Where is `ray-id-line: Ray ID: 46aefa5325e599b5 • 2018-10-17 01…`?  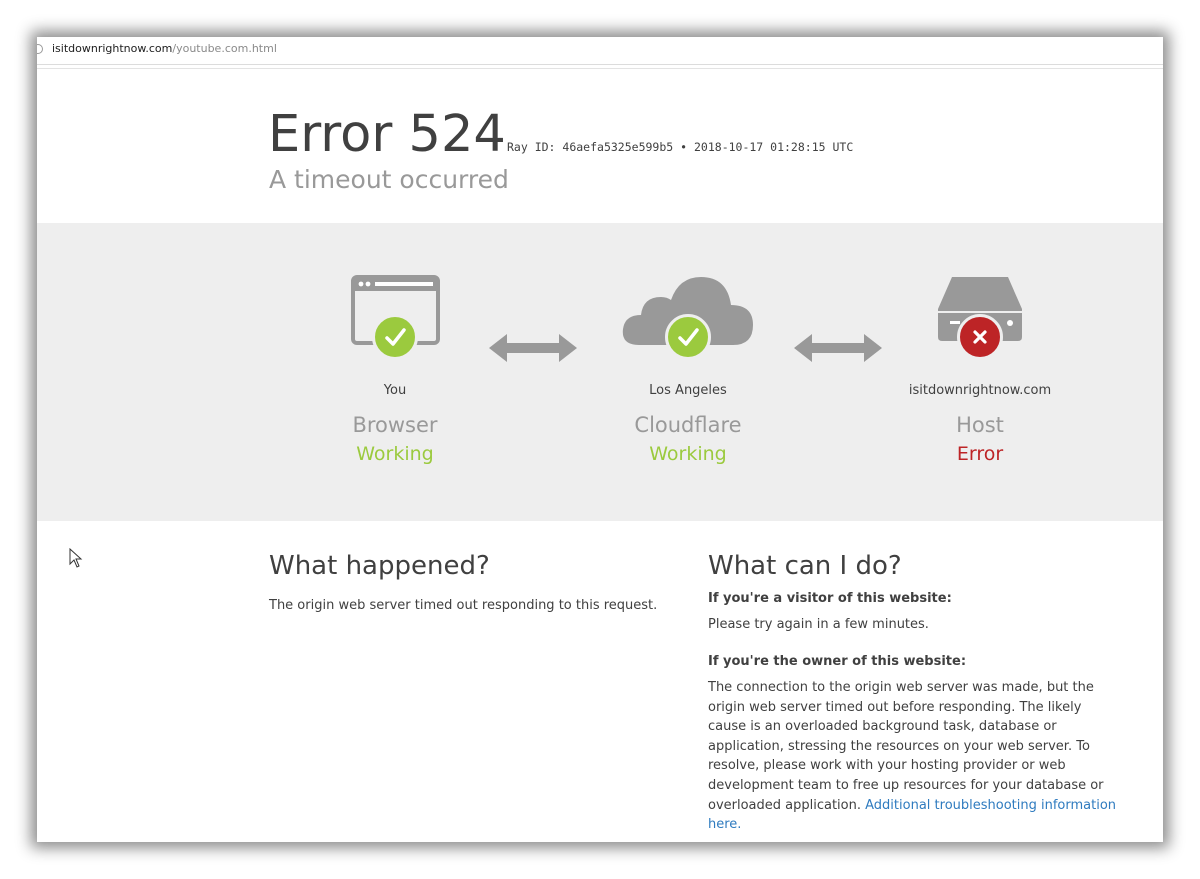 ray-id-line: Ray ID: 46aefa5325e599b5 • 2018-10-17 01… is located at coordinates (680, 147).